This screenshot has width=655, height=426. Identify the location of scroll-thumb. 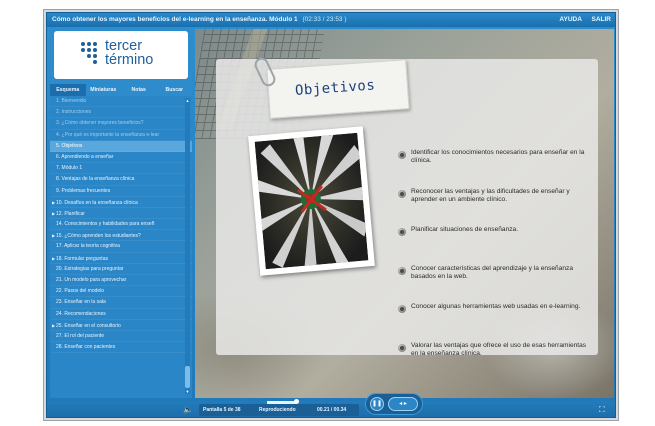
(187, 377).